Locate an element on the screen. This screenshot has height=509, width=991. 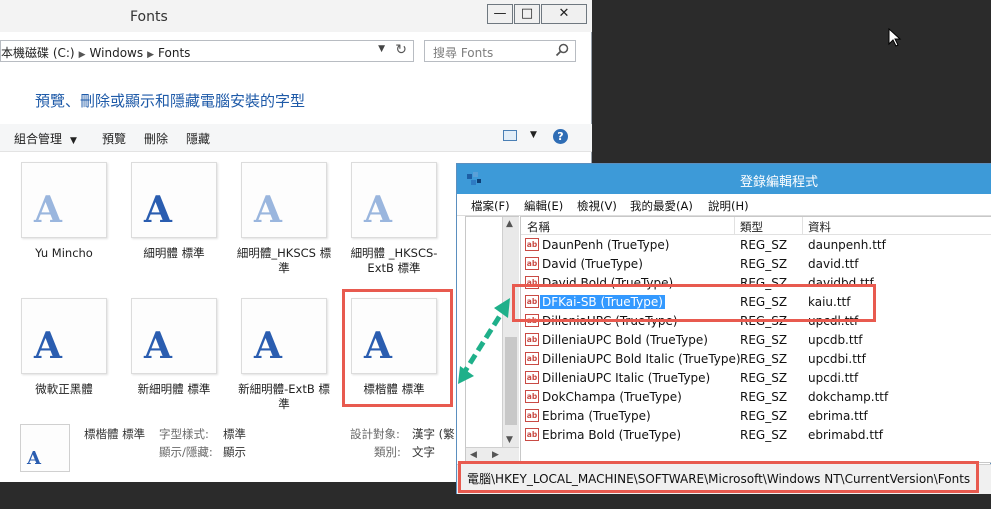
details-font-name: 標楷體 標準 is located at coordinates (115, 434).